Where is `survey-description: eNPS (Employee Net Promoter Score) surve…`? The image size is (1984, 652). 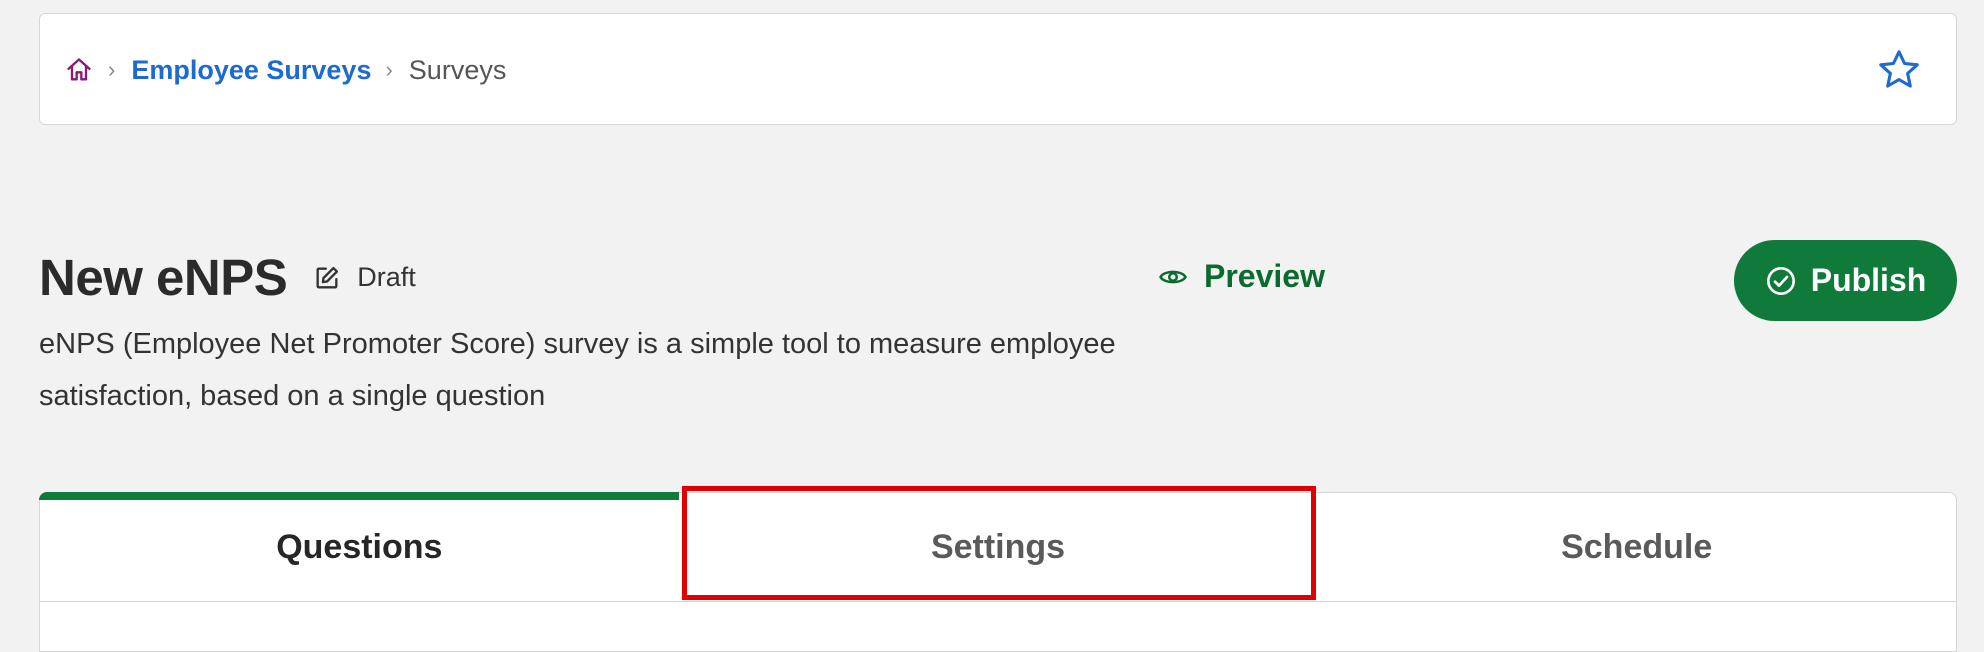
survey-description: eNPS (Employee Net Promoter Score) surve… is located at coordinates (577, 370).